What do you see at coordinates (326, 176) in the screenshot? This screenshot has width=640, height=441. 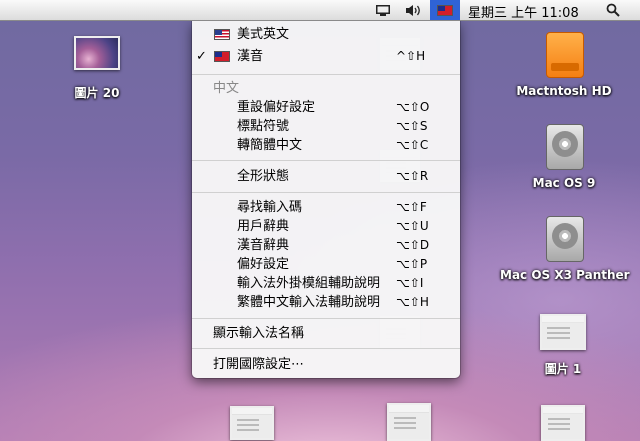 I see `menu-item-full-width: 全形狀態 ⌥⇧R` at bounding box center [326, 176].